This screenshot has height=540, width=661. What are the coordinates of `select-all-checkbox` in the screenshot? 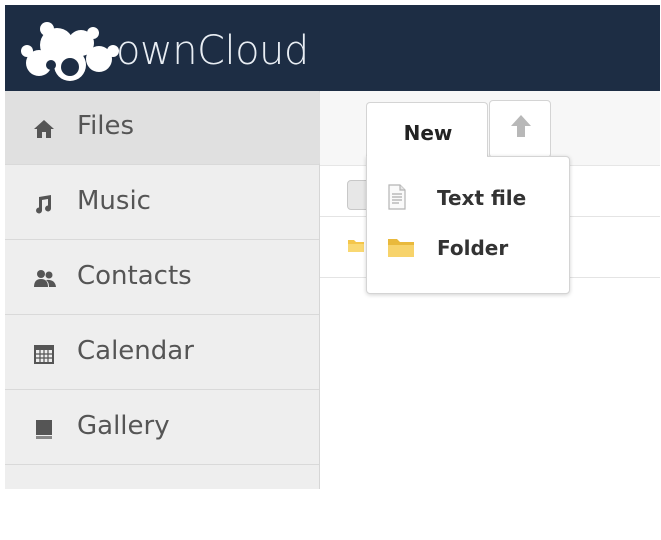 It's located at (357, 195).